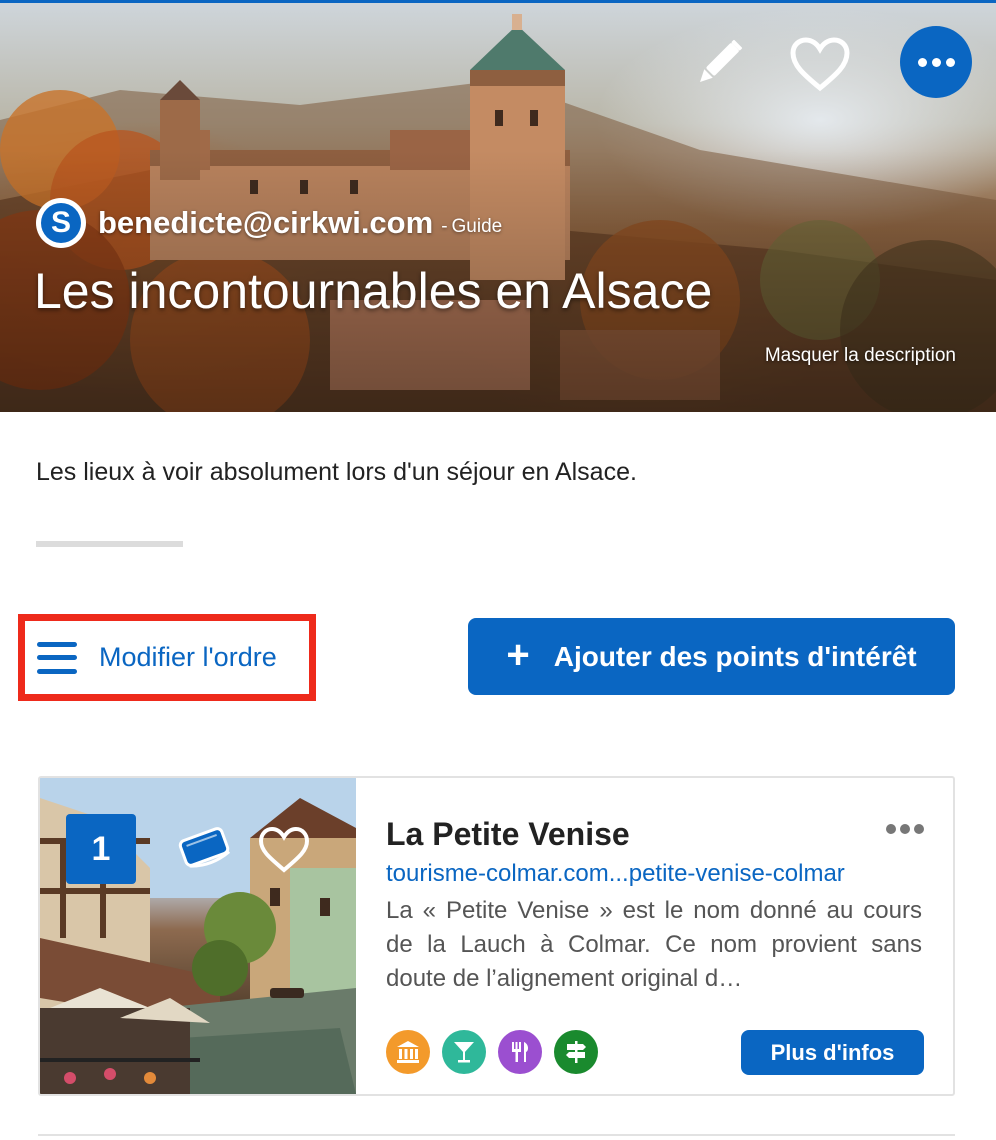 The image size is (996, 1140). Describe the element at coordinates (61, 223) in the screenshot. I see `author-logo: S` at that location.